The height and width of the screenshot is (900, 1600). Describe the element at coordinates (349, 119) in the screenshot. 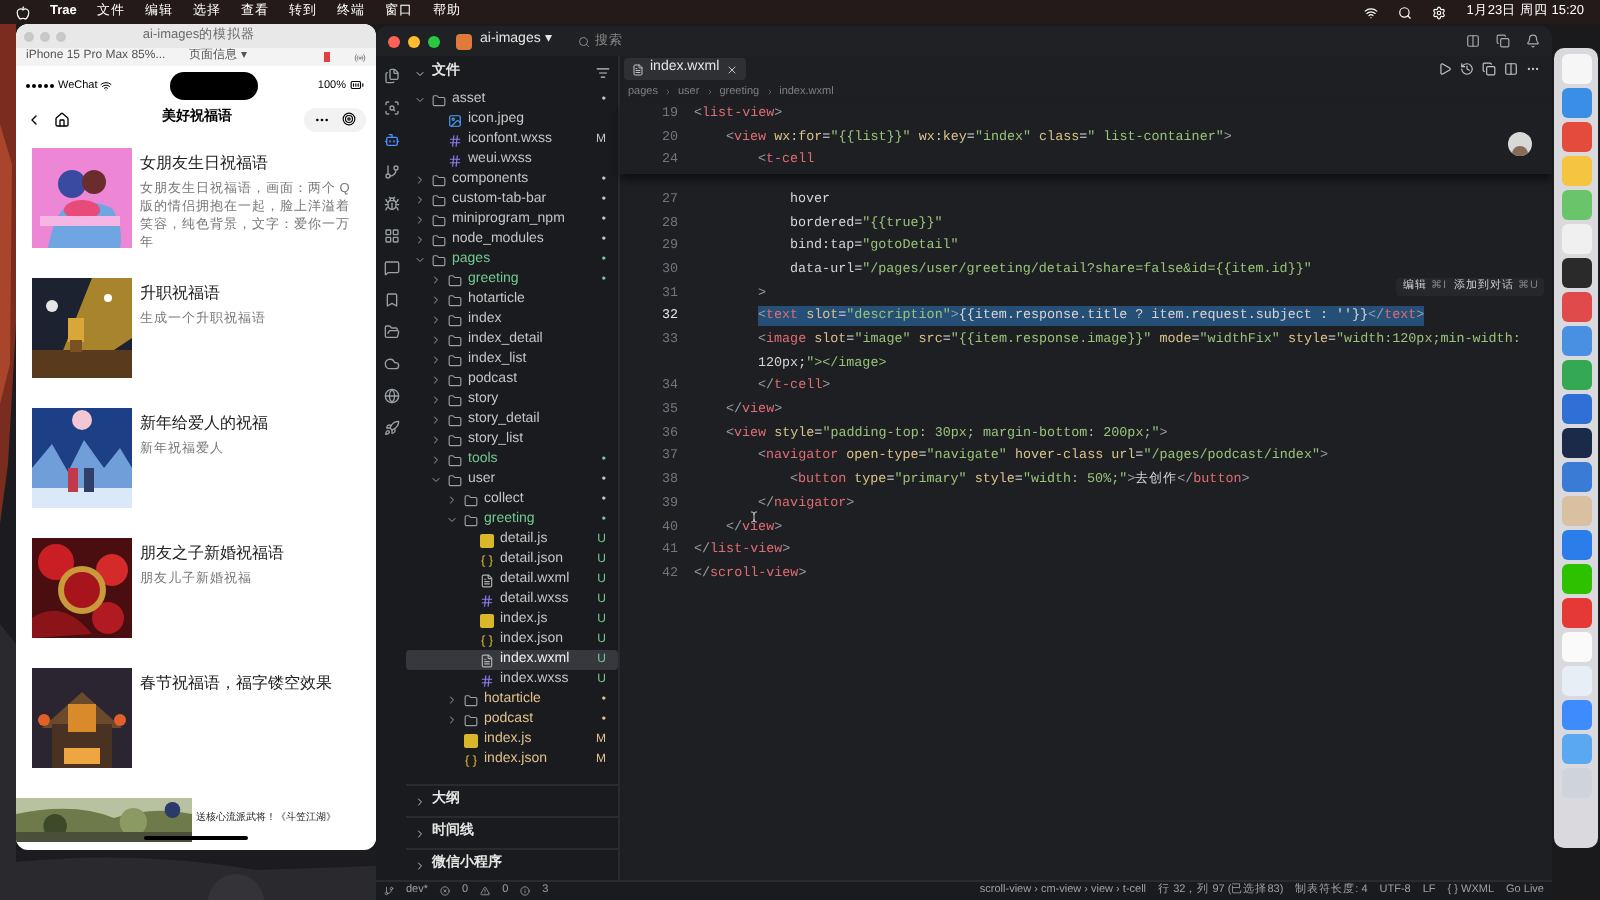

I see `target-icon` at that location.